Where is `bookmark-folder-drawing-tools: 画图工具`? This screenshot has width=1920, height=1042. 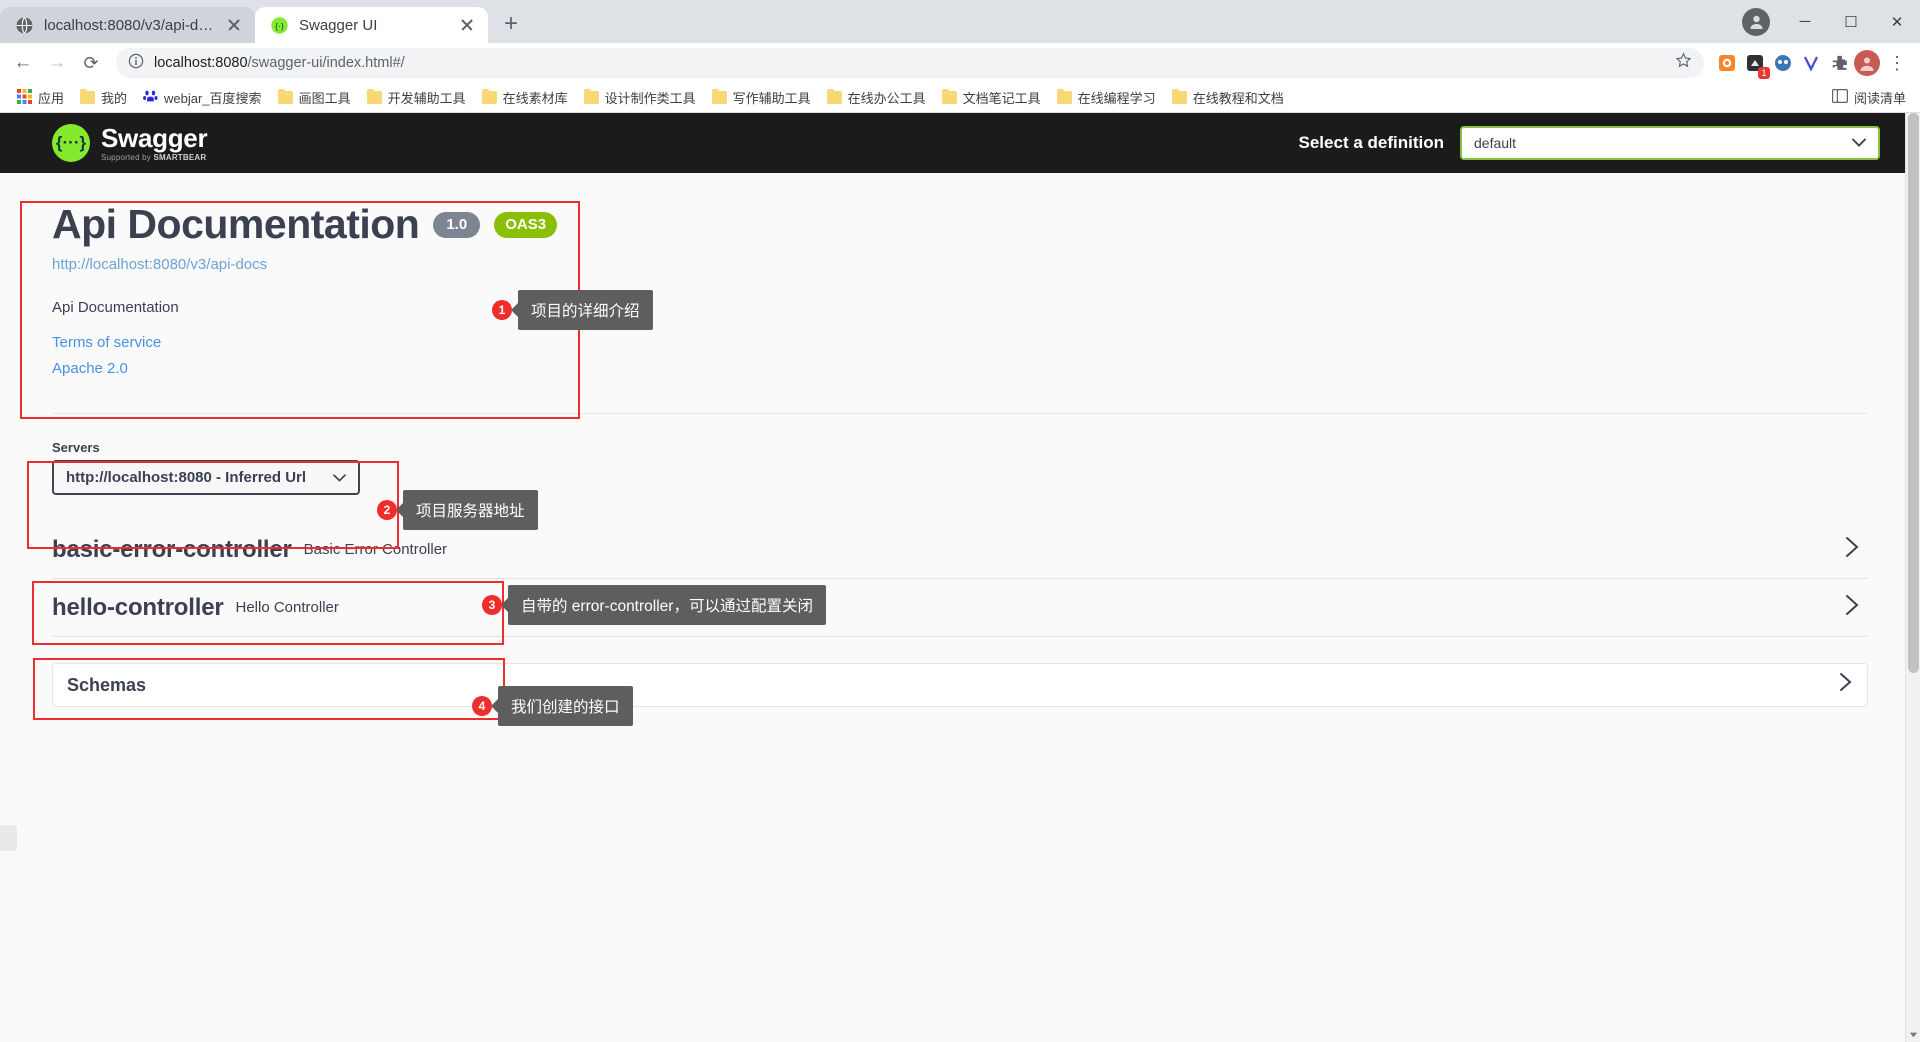 bookmark-folder-drawing-tools: 画图工具 is located at coordinates (314, 97).